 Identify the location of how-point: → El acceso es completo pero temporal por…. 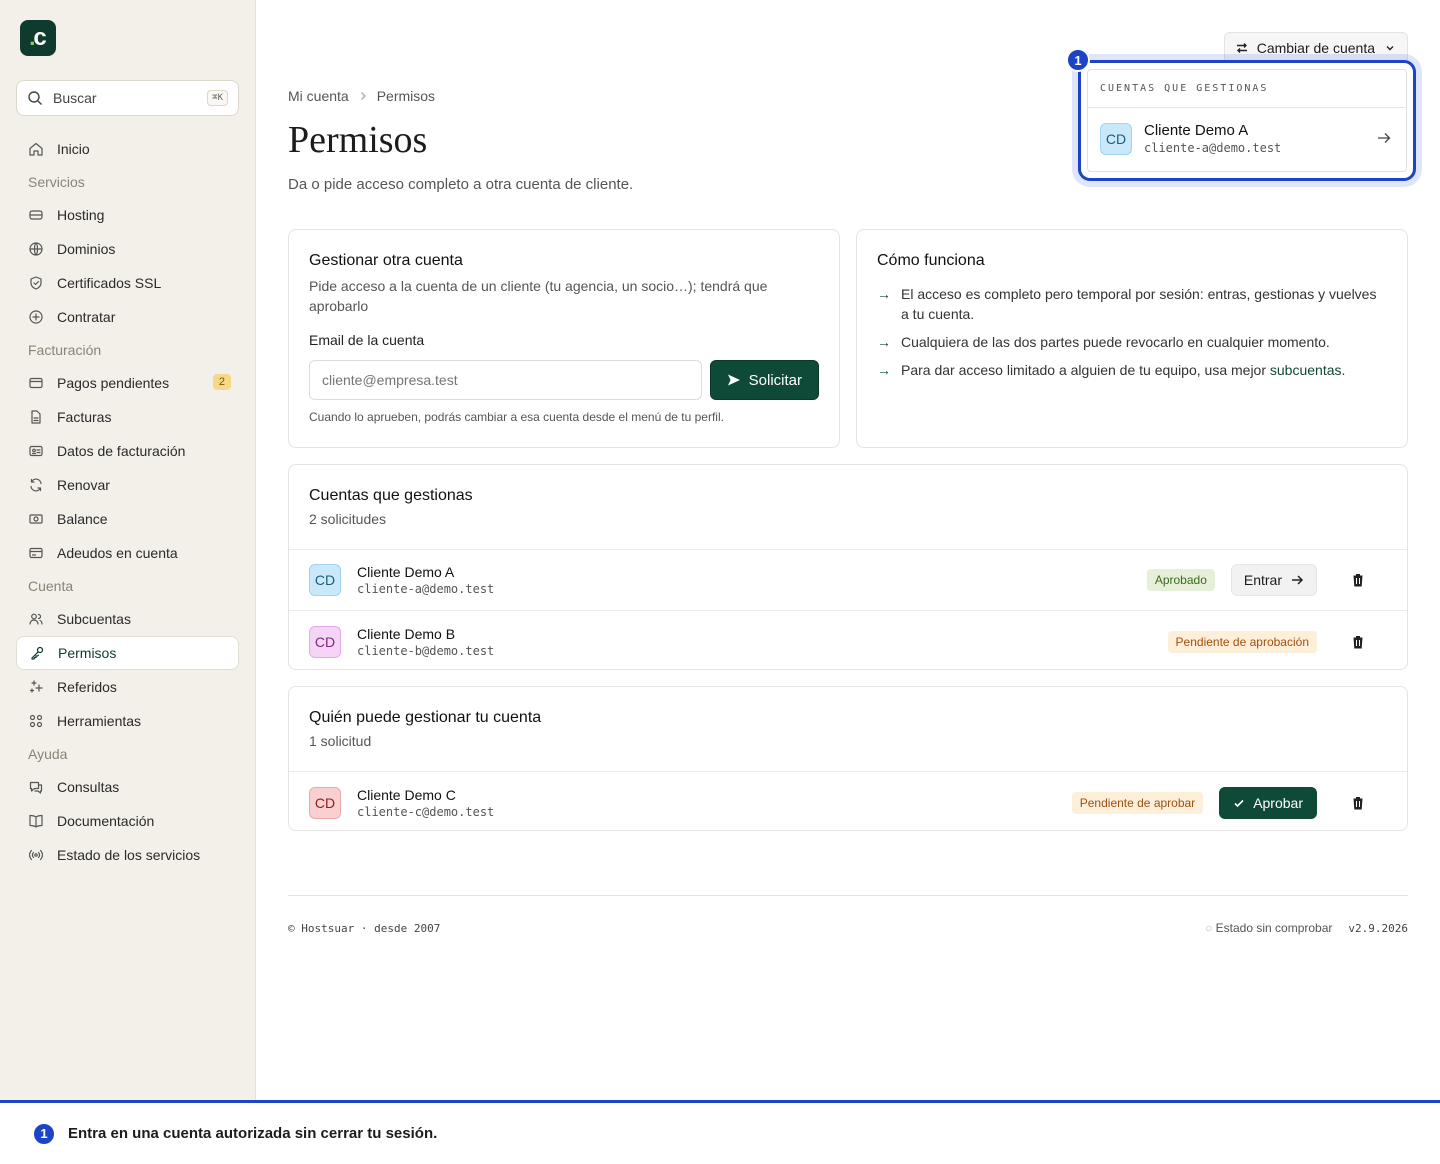
(1127, 304).